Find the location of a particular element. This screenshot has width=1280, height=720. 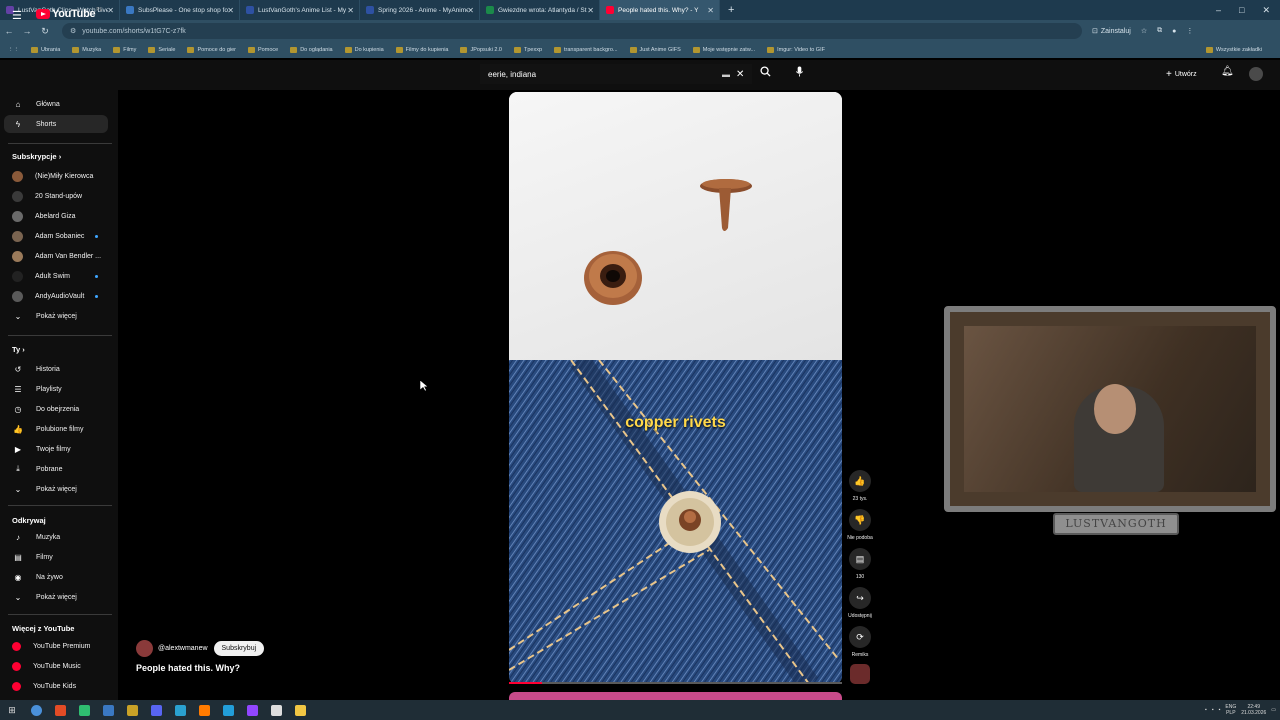

sidebar-item-you: ☰ Playlisty is located at coordinates (56, 389).